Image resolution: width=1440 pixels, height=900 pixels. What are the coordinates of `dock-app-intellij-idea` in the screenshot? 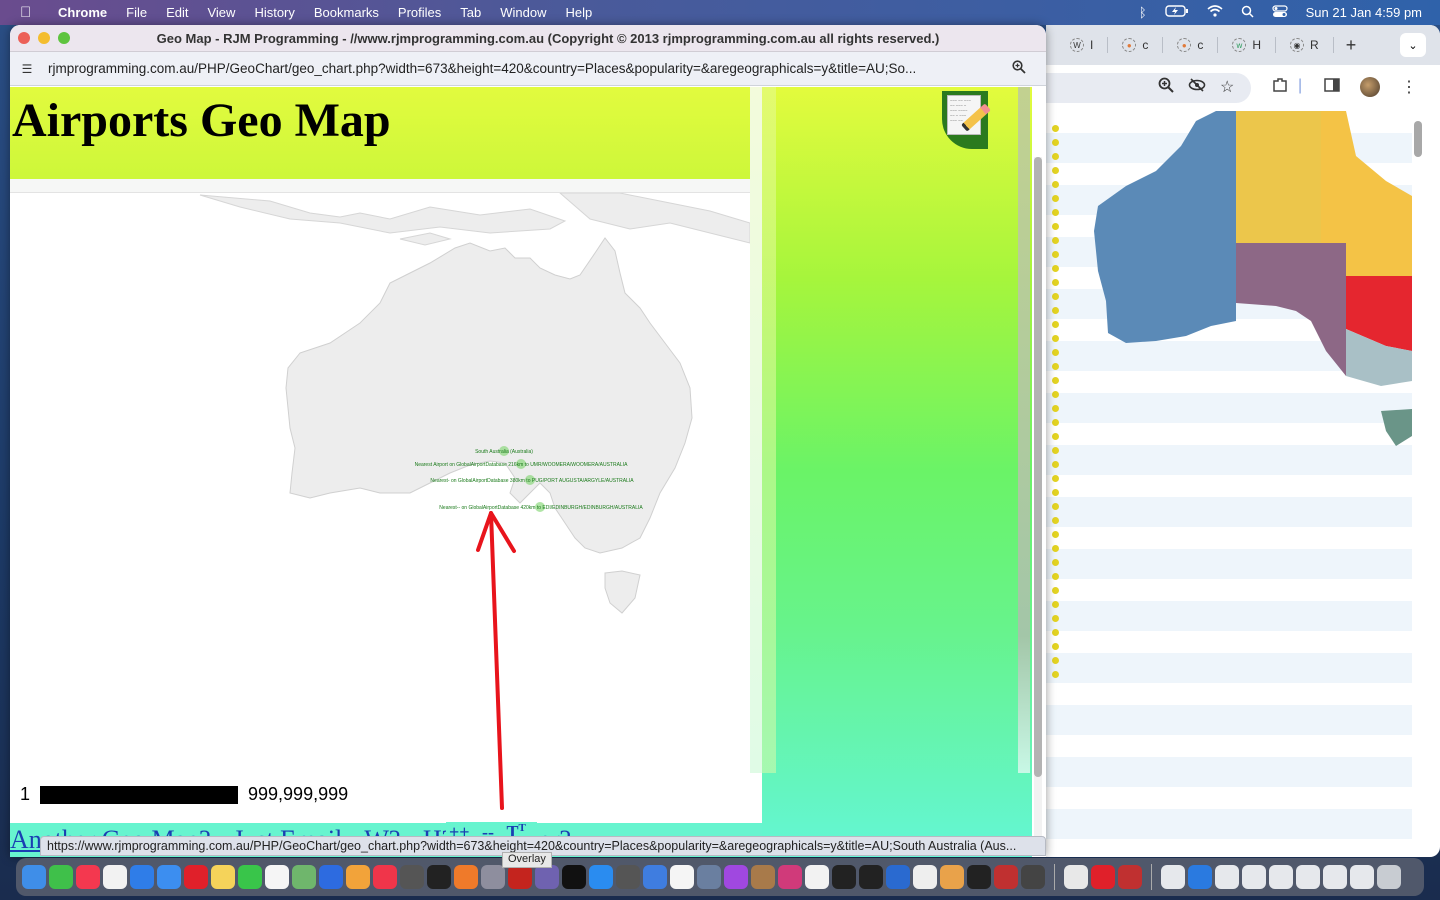 It's located at (790, 877).